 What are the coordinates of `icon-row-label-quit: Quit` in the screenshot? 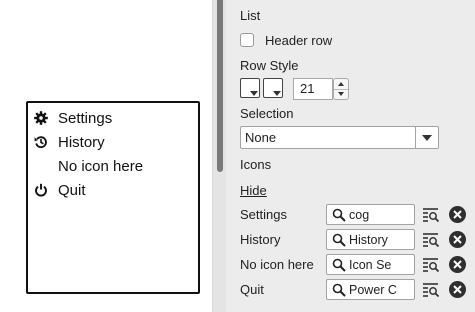 It's located at (252, 289).